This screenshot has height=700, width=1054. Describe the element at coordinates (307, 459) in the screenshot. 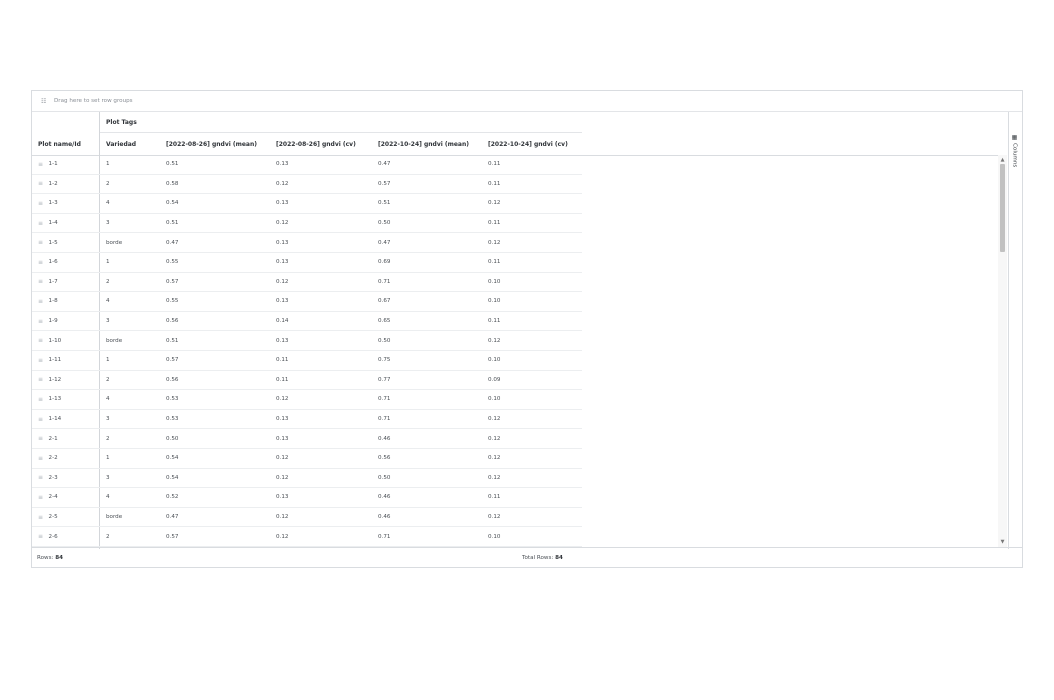

I see `table-row: ≡ 2-2 1 0.54 0.12 0.56 0.12` at that location.